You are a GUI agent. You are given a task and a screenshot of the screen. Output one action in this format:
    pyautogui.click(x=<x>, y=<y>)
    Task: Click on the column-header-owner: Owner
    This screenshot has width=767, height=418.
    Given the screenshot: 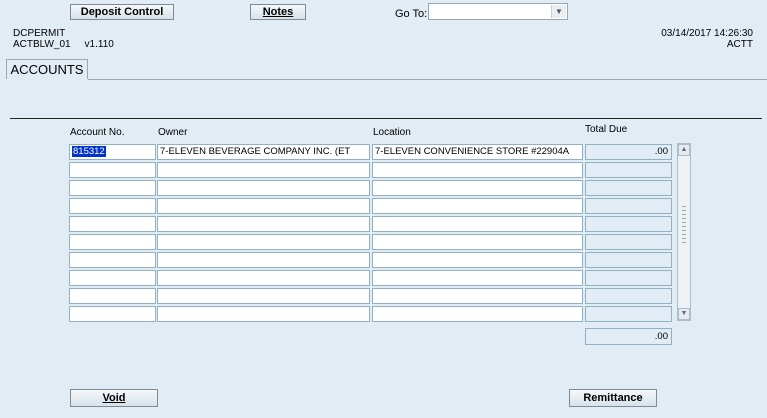 What is the action you would take?
    pyautogui.click(x=173, y=132)
    